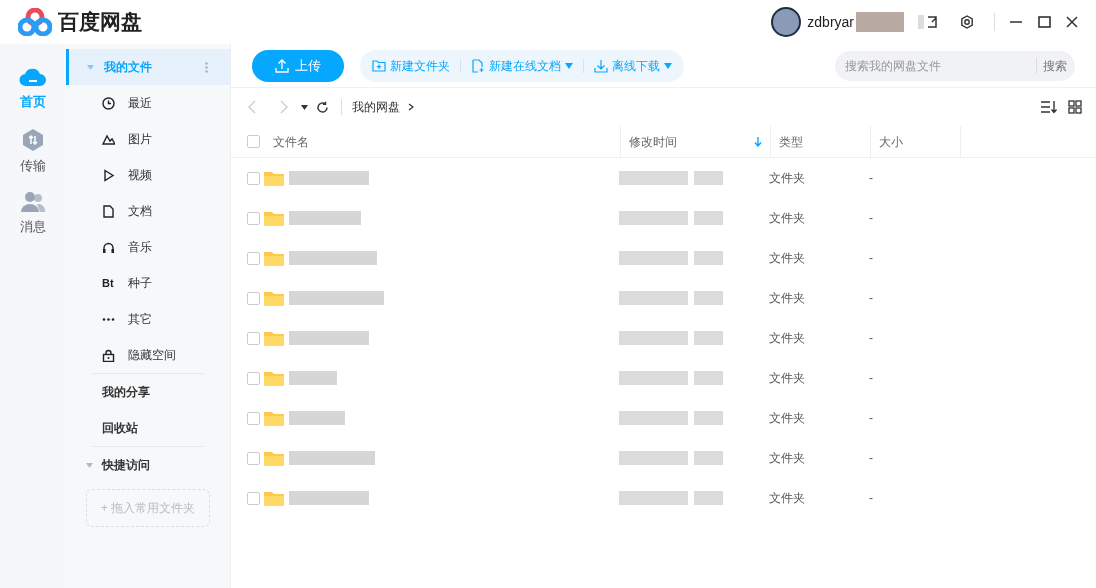 This screenshot has height=588, width=1096. What do you see at coordinates (128, 67) in the screenshot?
I see `section-label: 我的文件` at bounding box center [128, 67].